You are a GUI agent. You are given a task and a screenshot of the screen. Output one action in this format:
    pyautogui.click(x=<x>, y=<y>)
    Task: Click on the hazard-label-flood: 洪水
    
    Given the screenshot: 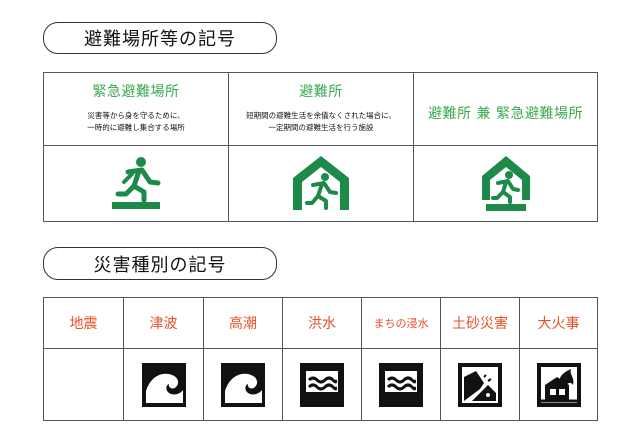 What is the action you would take?
    pyautogui.click(x=322, y=323)
    